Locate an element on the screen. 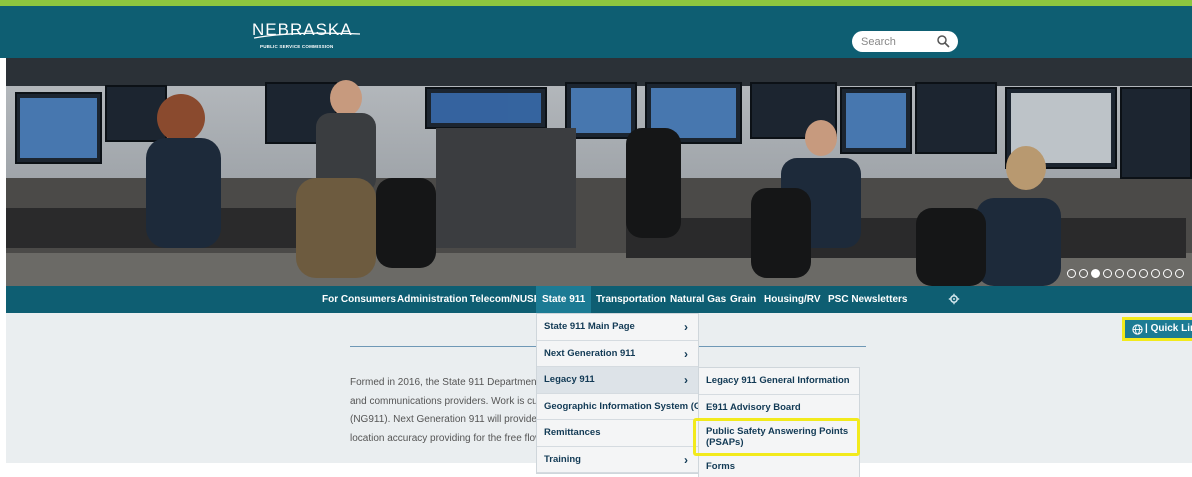  site-logo: NEBRASKA PUBLIC SERVICE COMMISSION is located at coordinates (307, 37).